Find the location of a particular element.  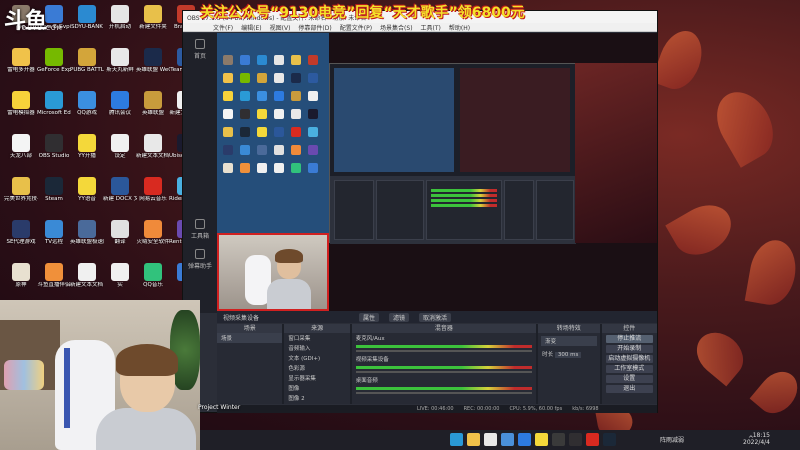

deactivate-button: 取消激活 is located at coordinates (435, 317).